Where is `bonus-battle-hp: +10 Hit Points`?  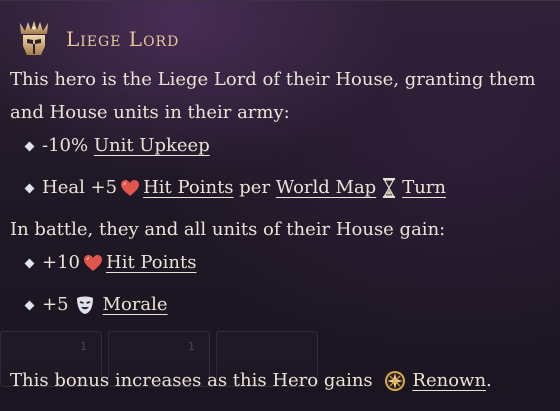
bonus-battle-hp: +10 Hit Points is located at coordinates (110, 263).